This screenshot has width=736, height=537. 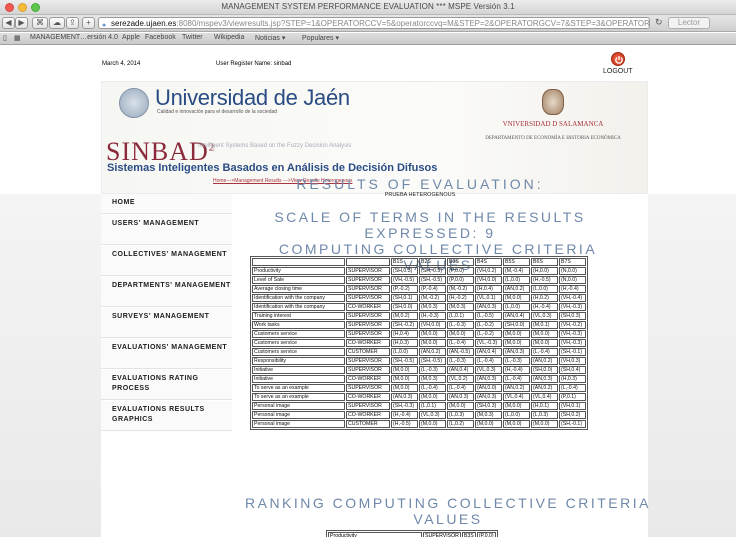 I want to click on reading-list-icon: ⌘, so click(x=40, y=23).